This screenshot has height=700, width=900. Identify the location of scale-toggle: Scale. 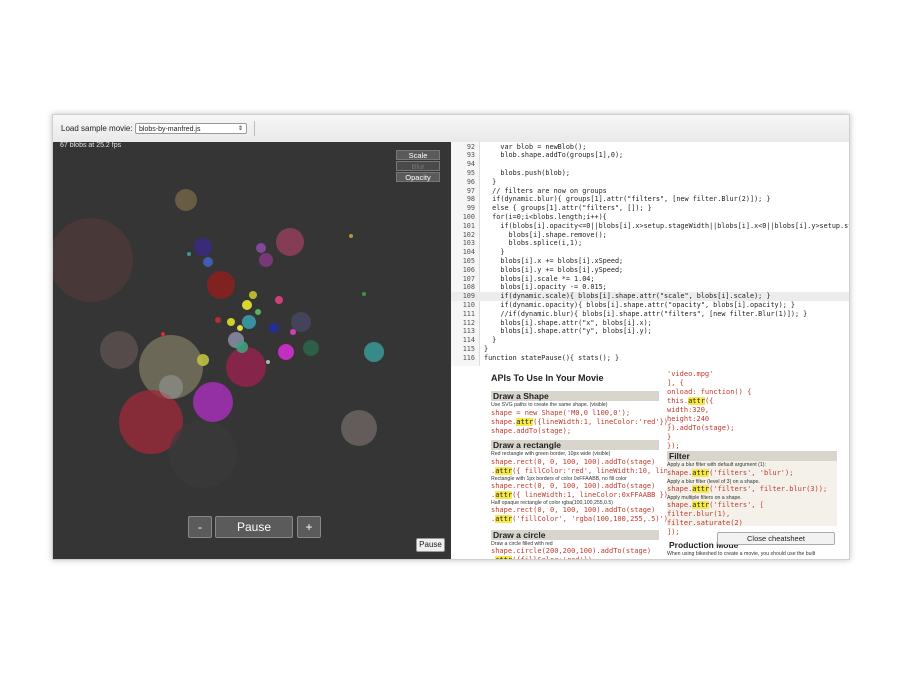
(418, 155).